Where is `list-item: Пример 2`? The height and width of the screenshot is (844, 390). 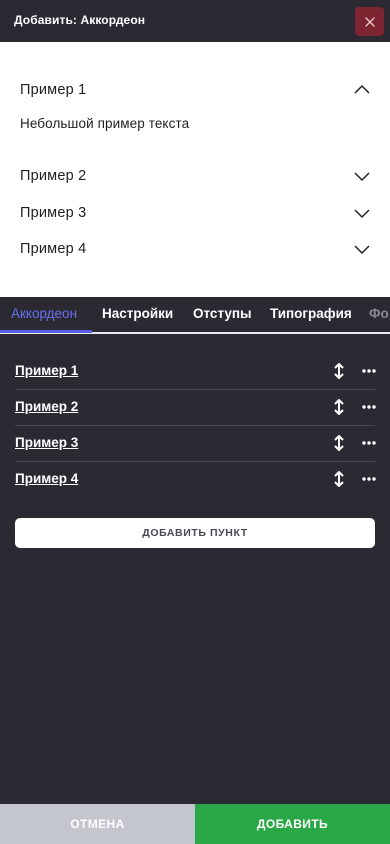
list-item: Пример 2 is located at coordinates (195, 407).